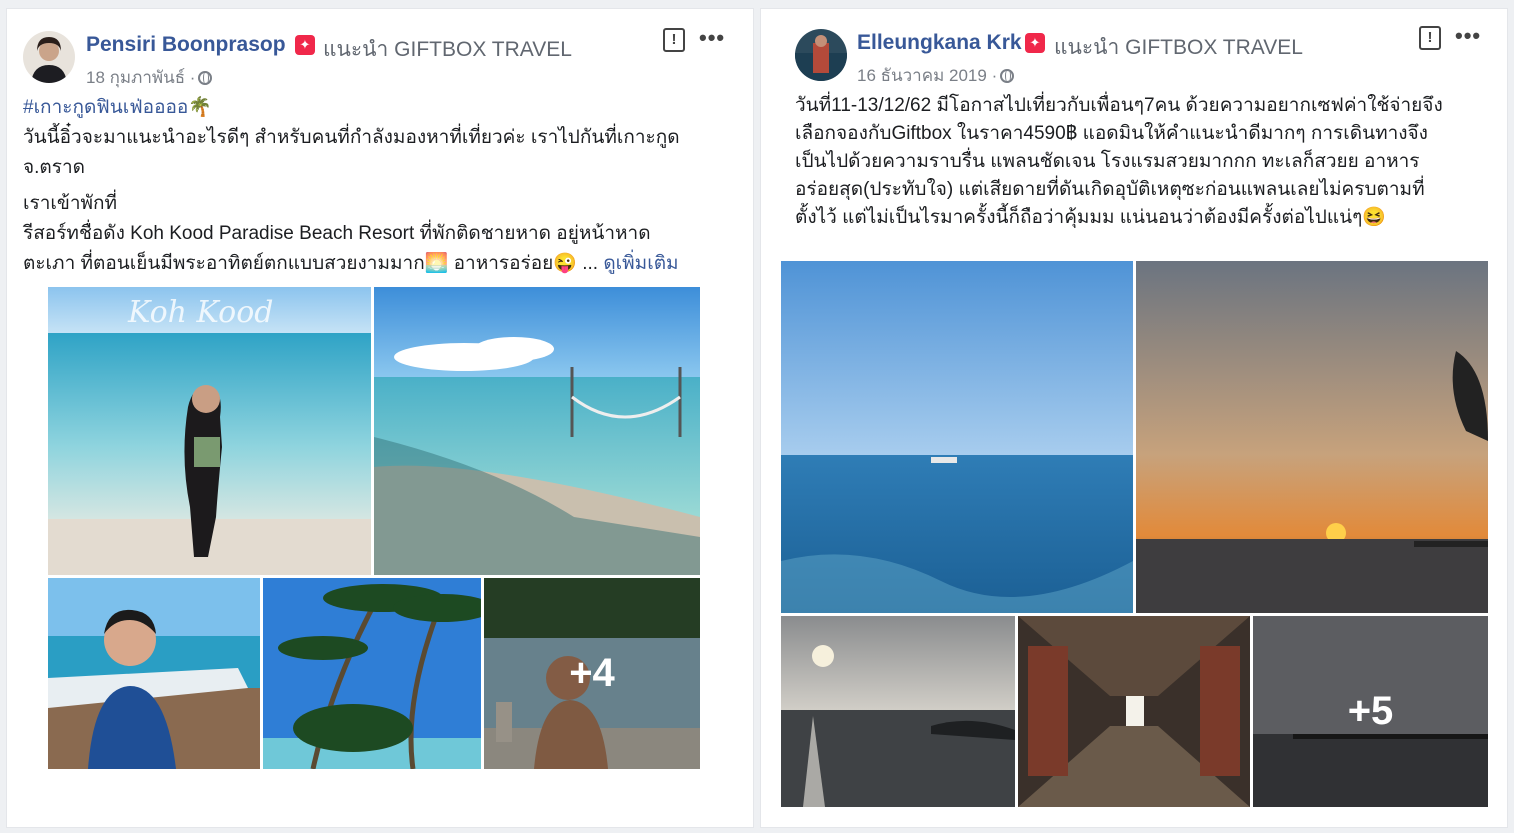  Describe the element at coordinates (939, 43) in the screenshot. I see `author-name: Elleungkana Krk` at that location.